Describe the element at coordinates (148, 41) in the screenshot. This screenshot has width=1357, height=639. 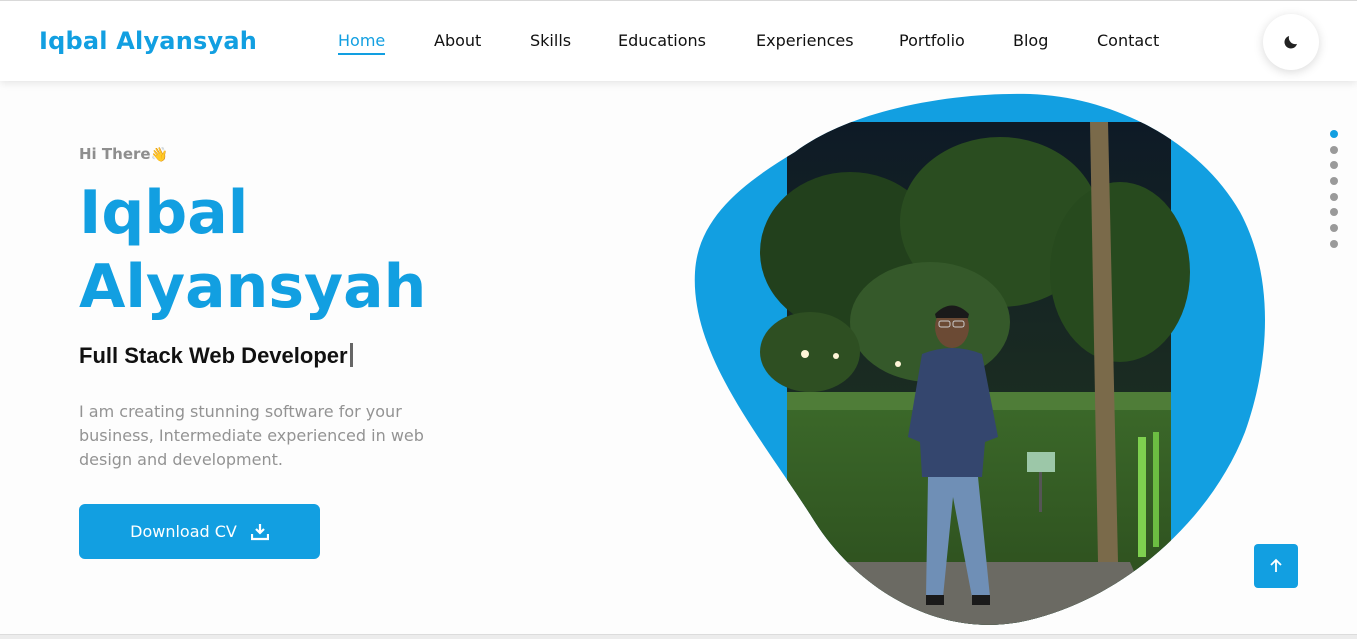
I see `brand-logo: Iqbal Alyansyah` at that location.